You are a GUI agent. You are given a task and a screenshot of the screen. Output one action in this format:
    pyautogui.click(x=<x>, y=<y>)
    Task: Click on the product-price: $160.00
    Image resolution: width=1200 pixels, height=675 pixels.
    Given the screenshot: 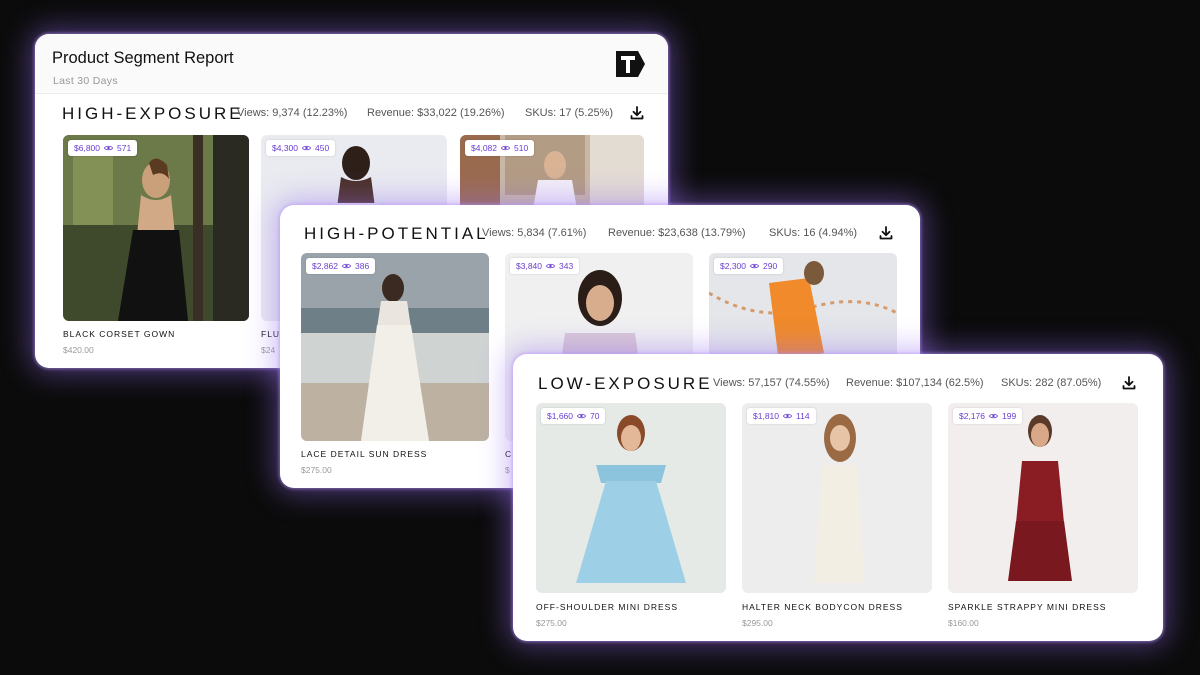 What is the action you would take?
    pyautogui.click(x=963, y=623)
    